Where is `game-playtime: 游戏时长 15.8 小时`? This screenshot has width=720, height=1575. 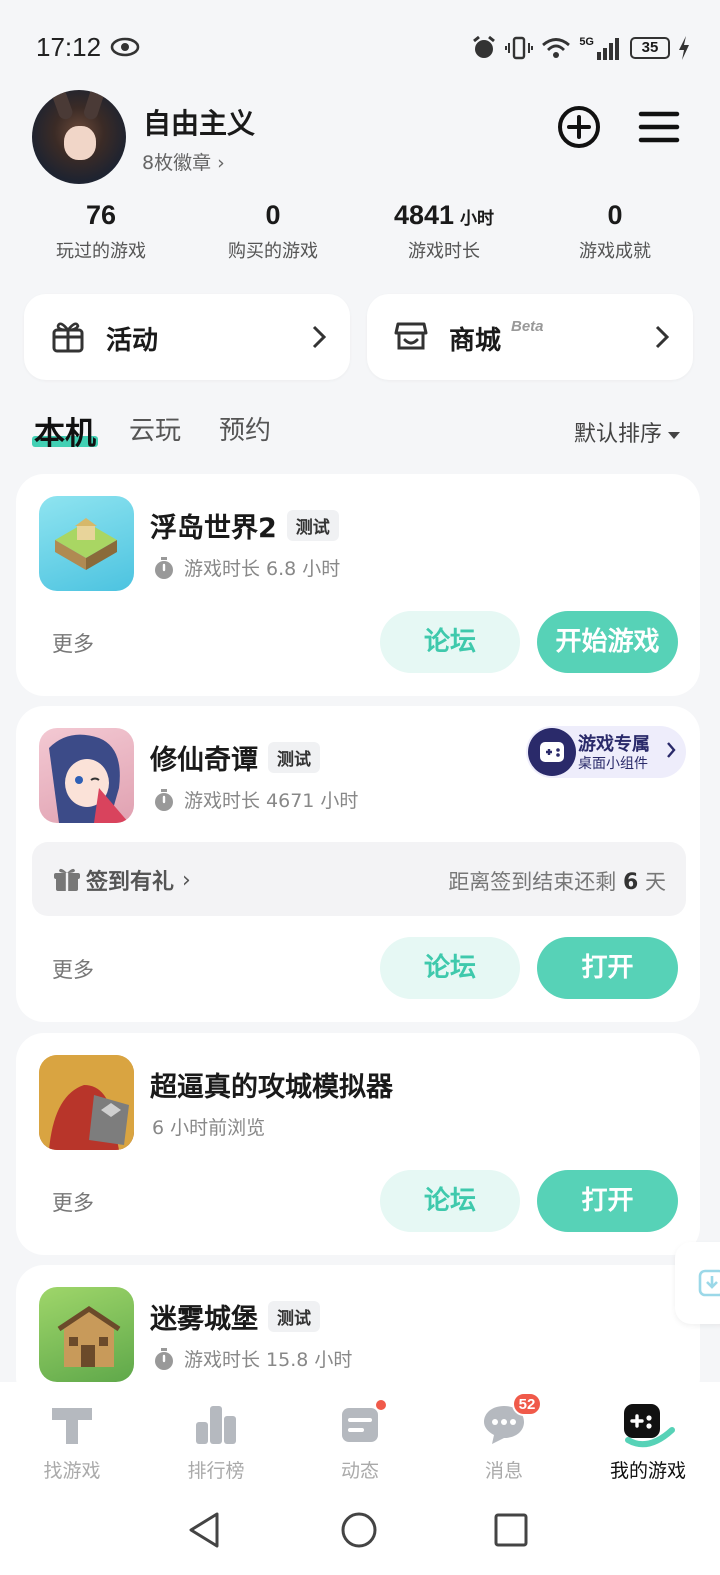 game-playtime: 游戏时长 15.8 小时 is located at coordinates (252, 1358).